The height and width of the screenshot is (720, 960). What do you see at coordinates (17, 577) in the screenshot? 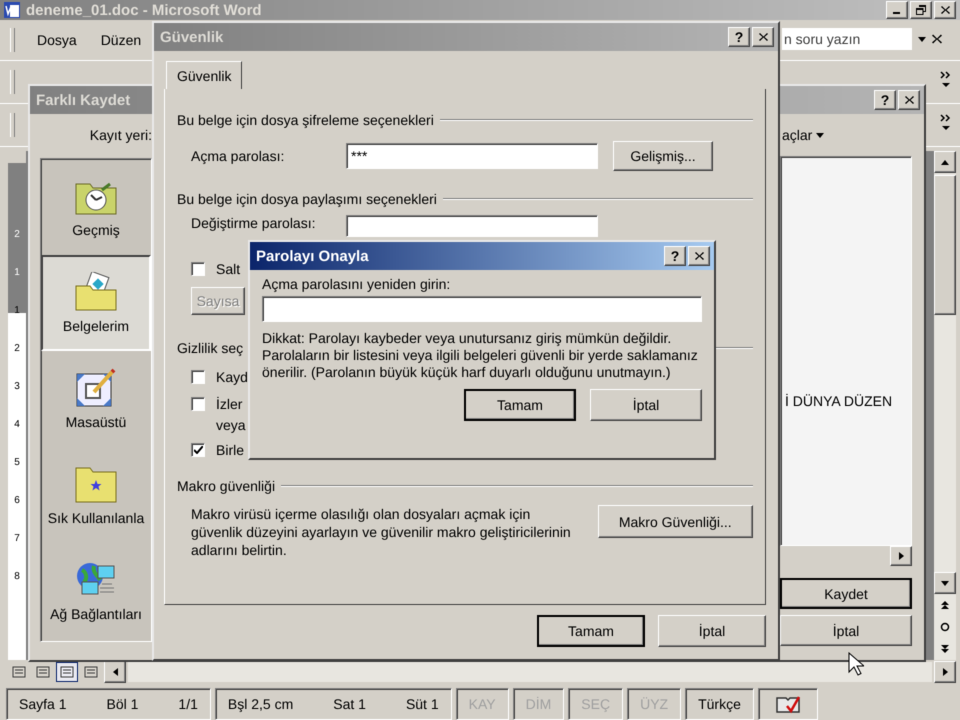
I see `ruler-number: 8` at bounding box center [17, 577].